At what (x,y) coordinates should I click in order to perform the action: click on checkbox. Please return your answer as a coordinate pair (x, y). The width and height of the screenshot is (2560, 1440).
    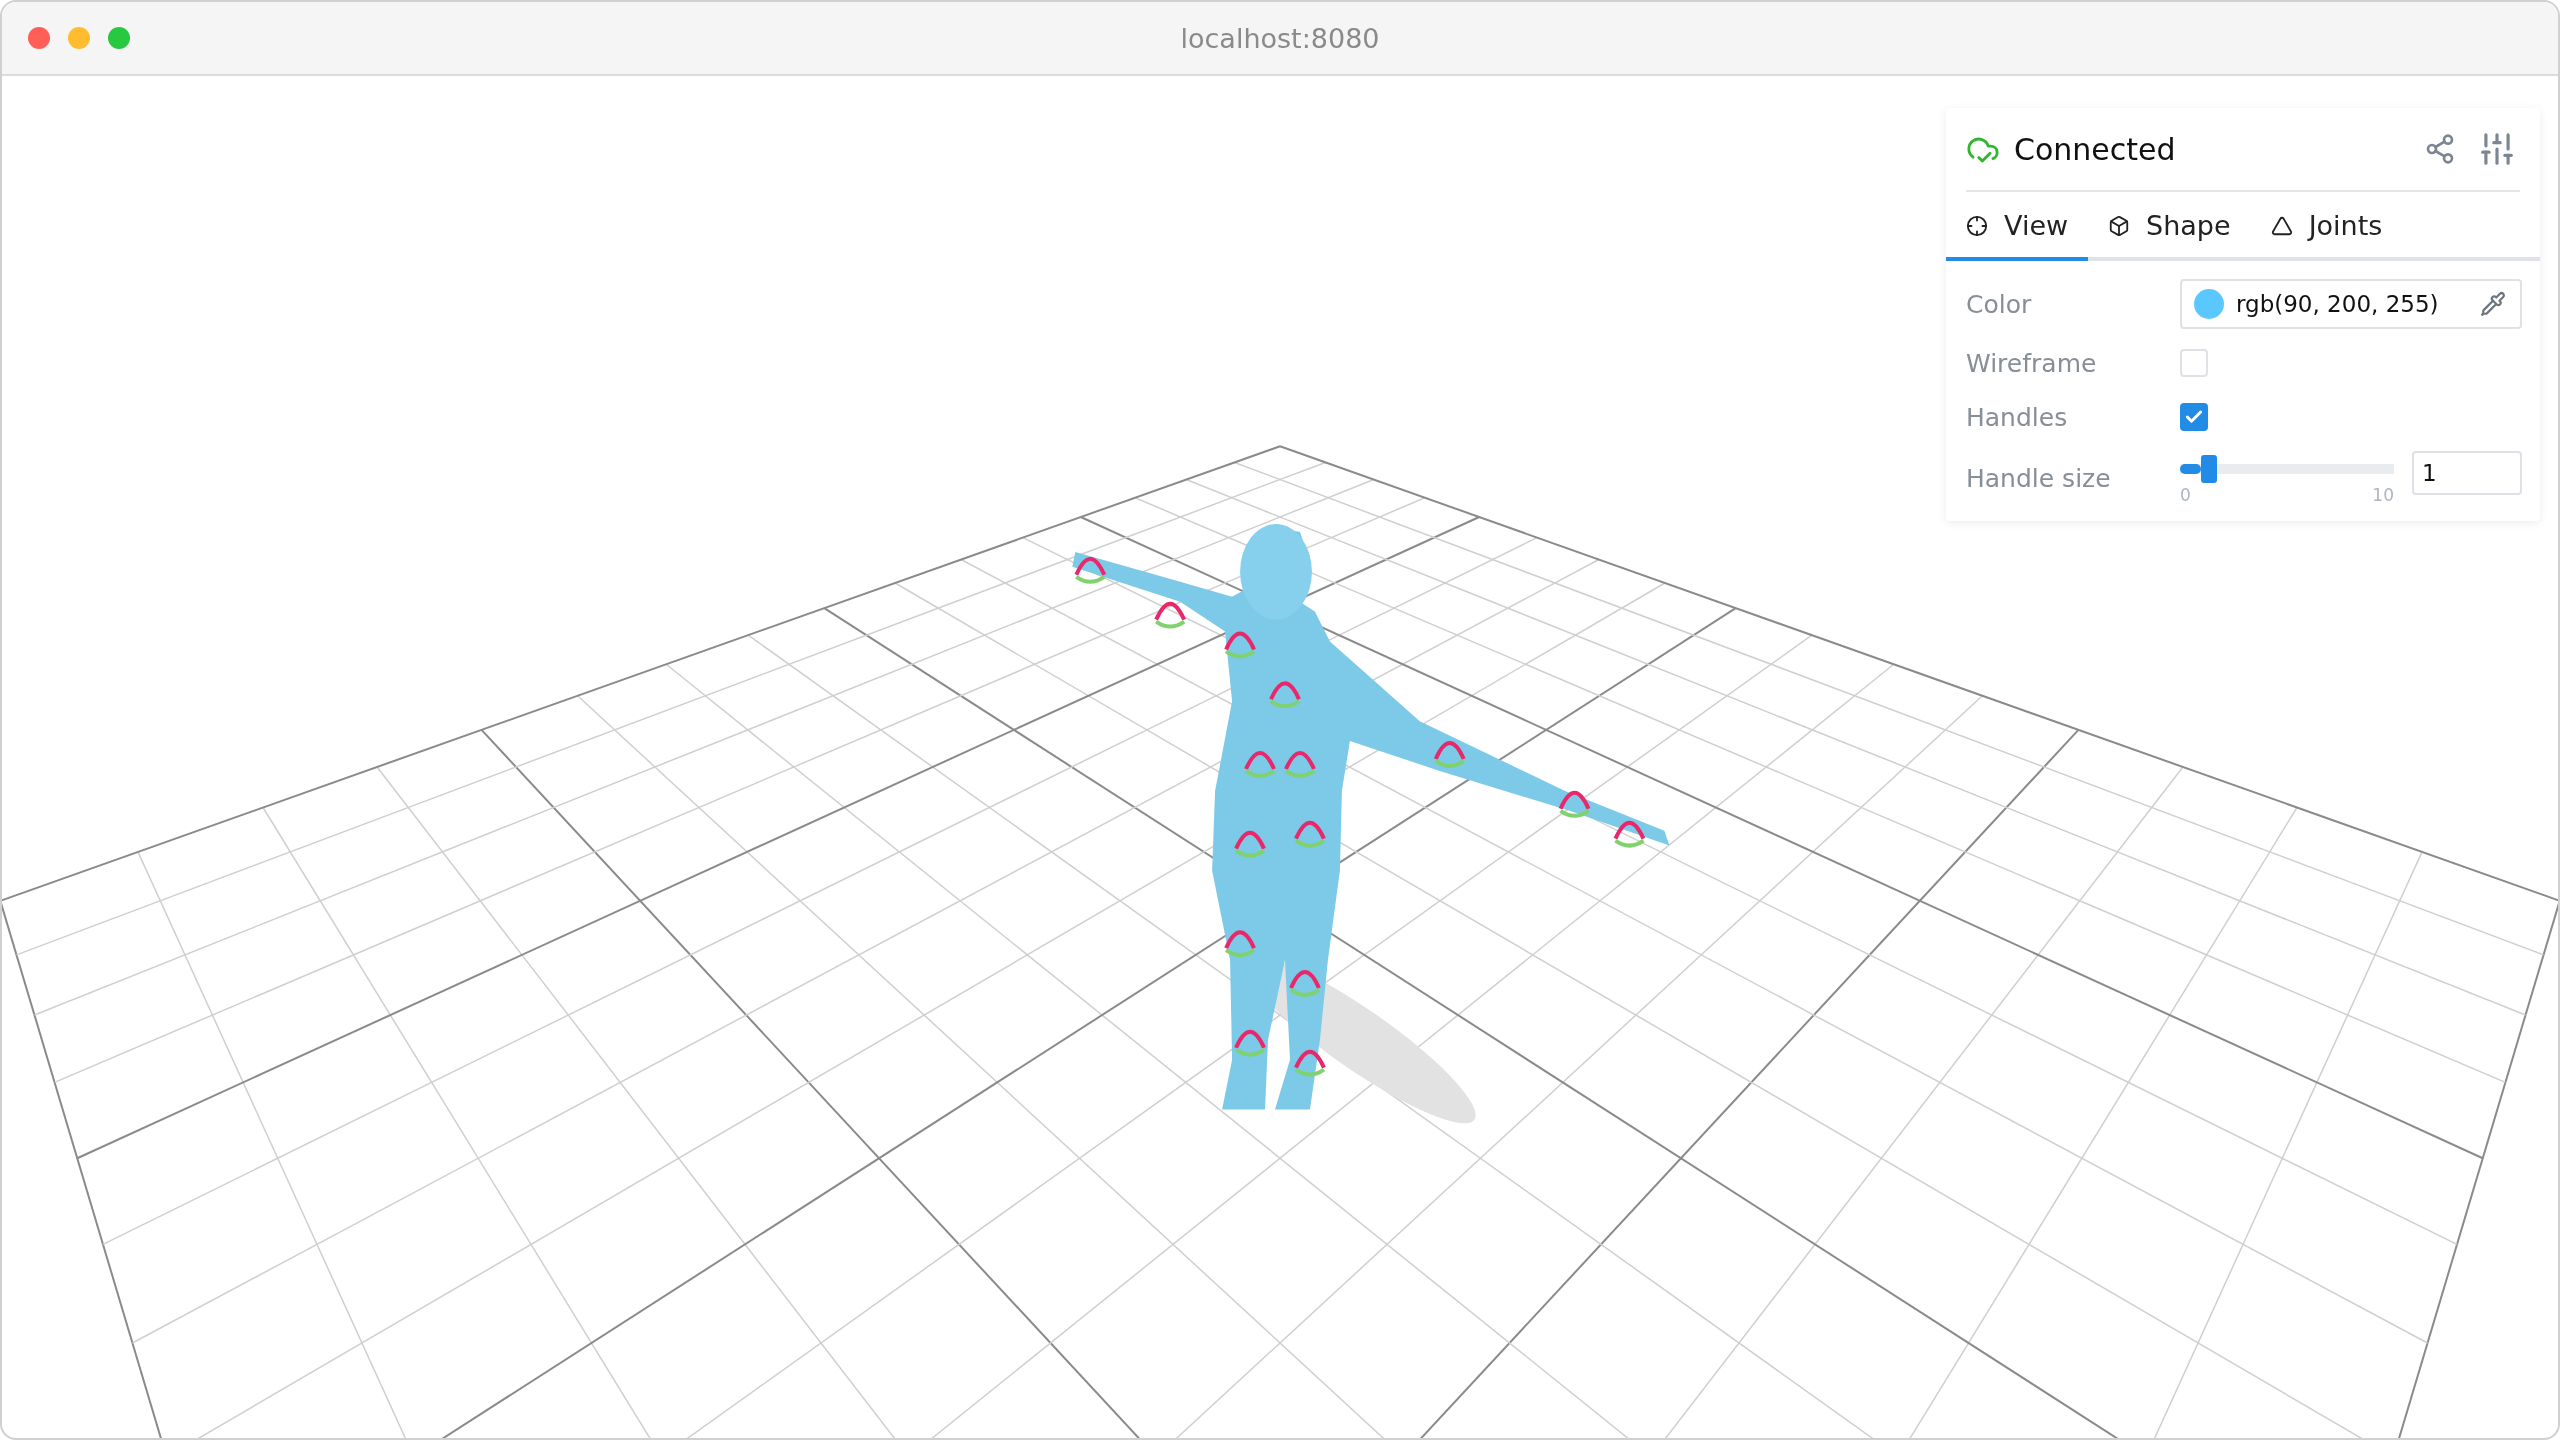
    Looking at the image, I should click on (2194, 417).